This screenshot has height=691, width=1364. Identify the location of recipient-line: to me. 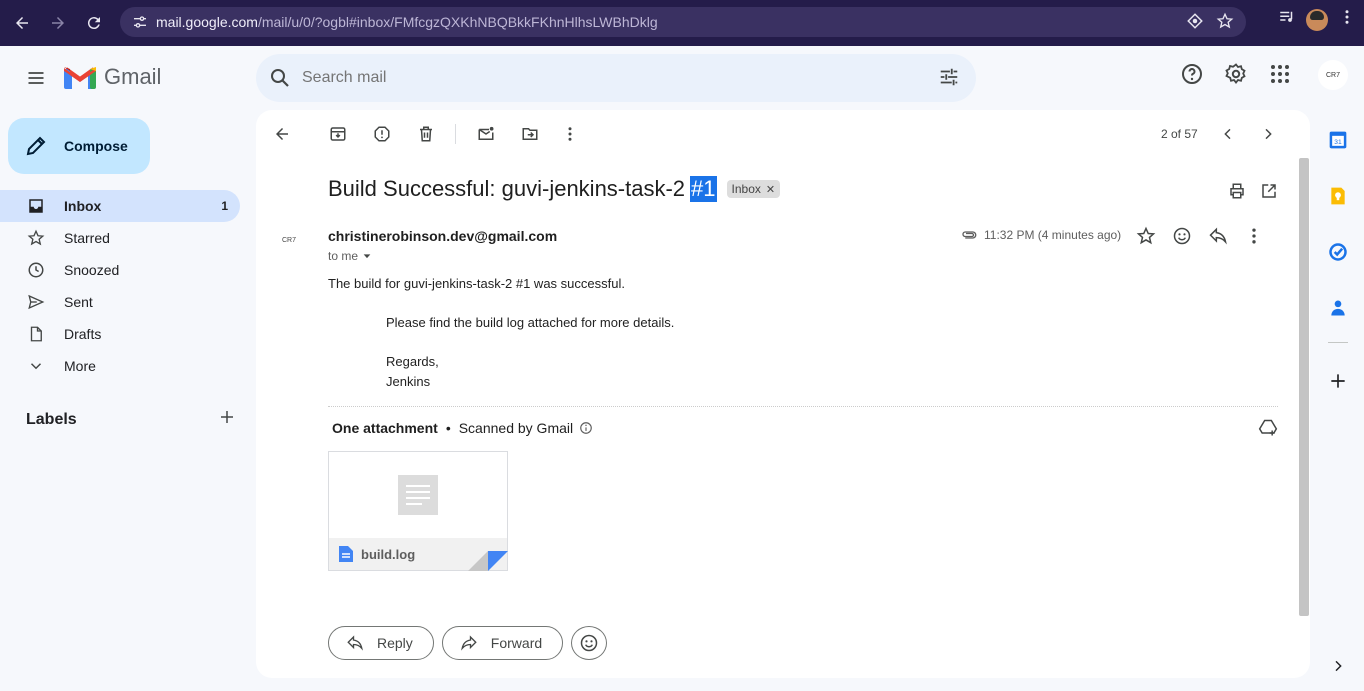
(350, 256).